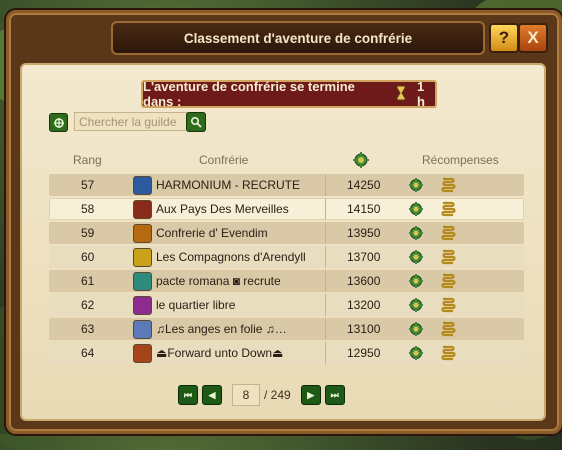 The image size is (562, 450). Describe the element at coordinates (188, 395) in the screenshot. I see `first-page-button: ⏮` at that location.